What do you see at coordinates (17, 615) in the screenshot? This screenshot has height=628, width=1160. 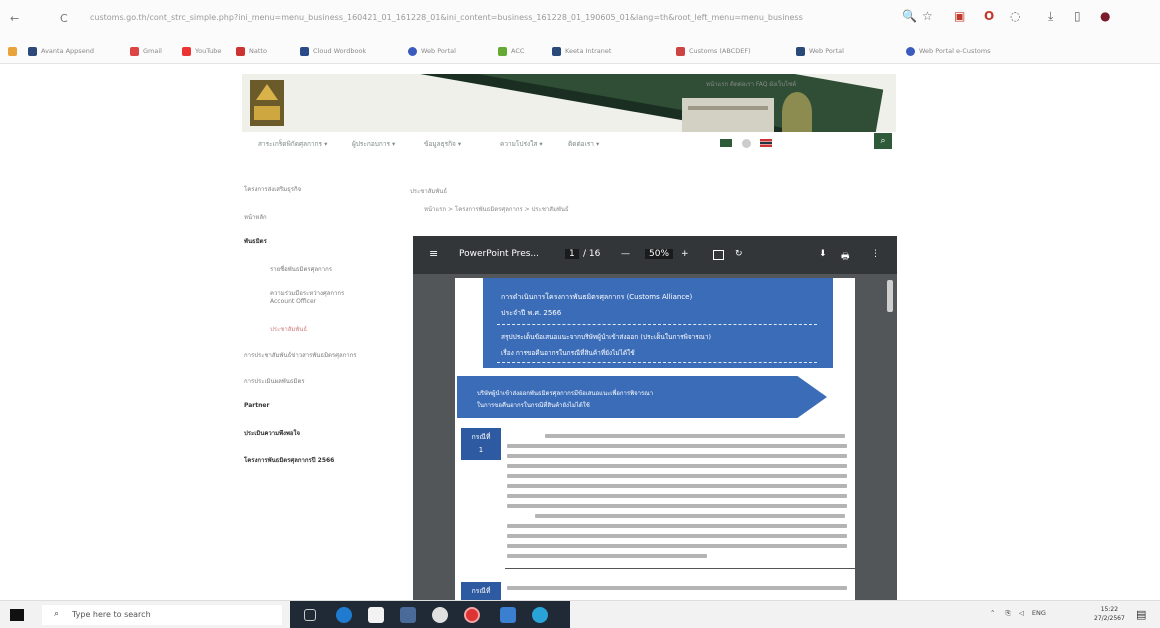 I see `windows-start-icon` at bounding box center [17, 615].